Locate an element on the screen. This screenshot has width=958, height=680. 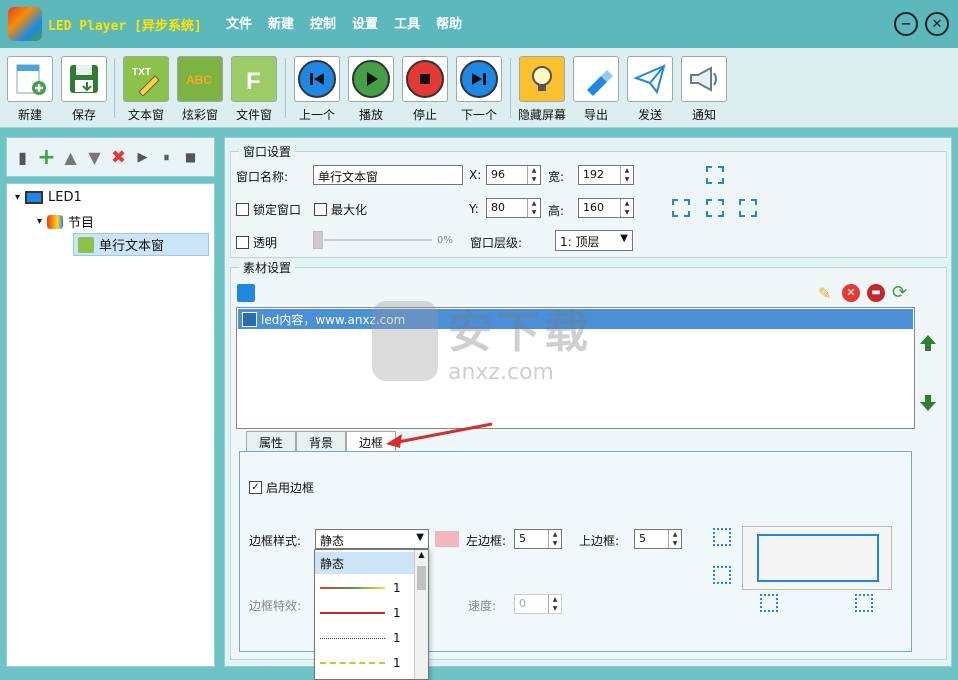
pencil-icon: ✎ is located at coordinates (827, 293).